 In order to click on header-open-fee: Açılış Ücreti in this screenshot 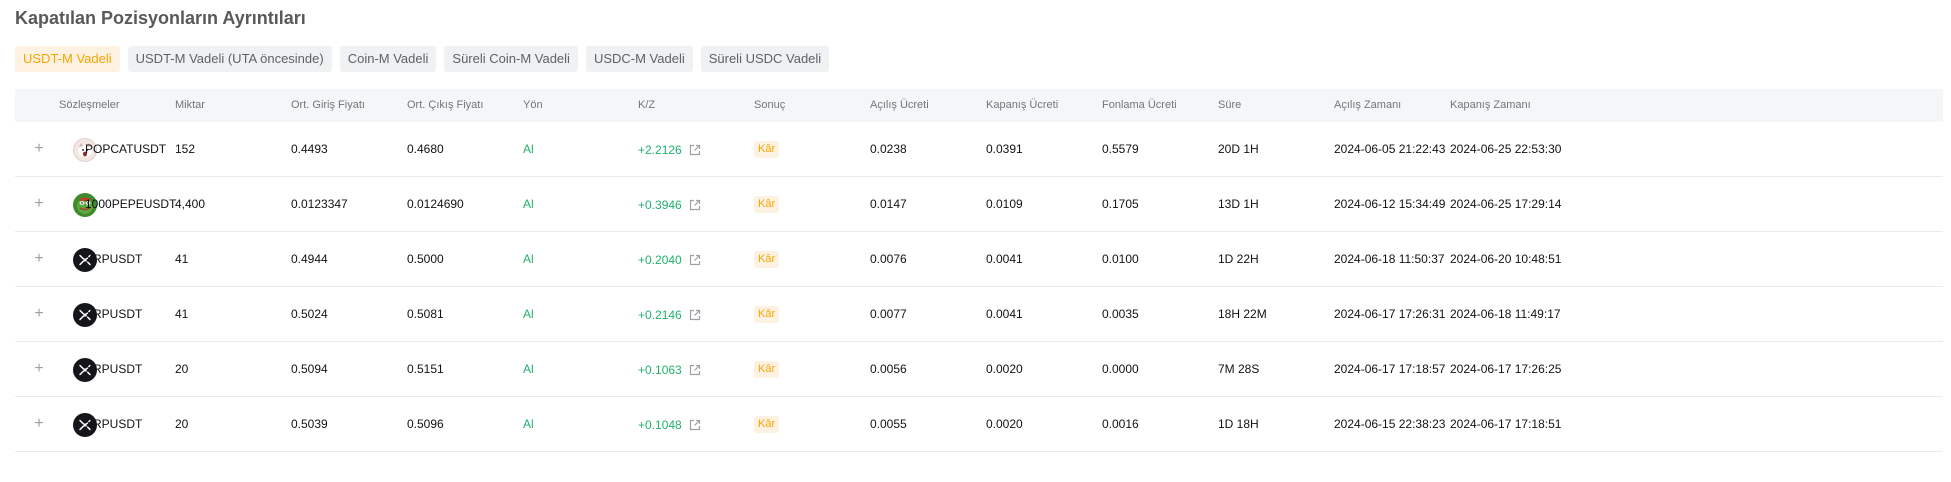, I will do `click(899, 105)`.